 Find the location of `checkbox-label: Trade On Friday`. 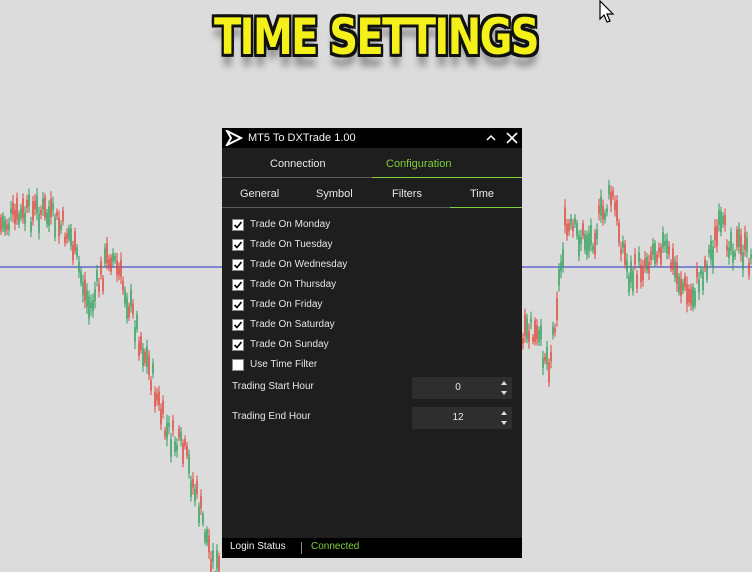

checkbox-label: Trade On Friday is located at coordinates (286, 304).